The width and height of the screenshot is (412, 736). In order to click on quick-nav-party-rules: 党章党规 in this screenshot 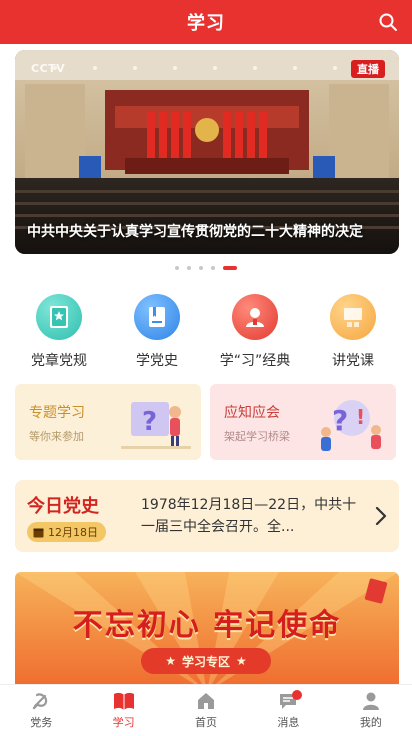, I will do `click(59, 332)`.